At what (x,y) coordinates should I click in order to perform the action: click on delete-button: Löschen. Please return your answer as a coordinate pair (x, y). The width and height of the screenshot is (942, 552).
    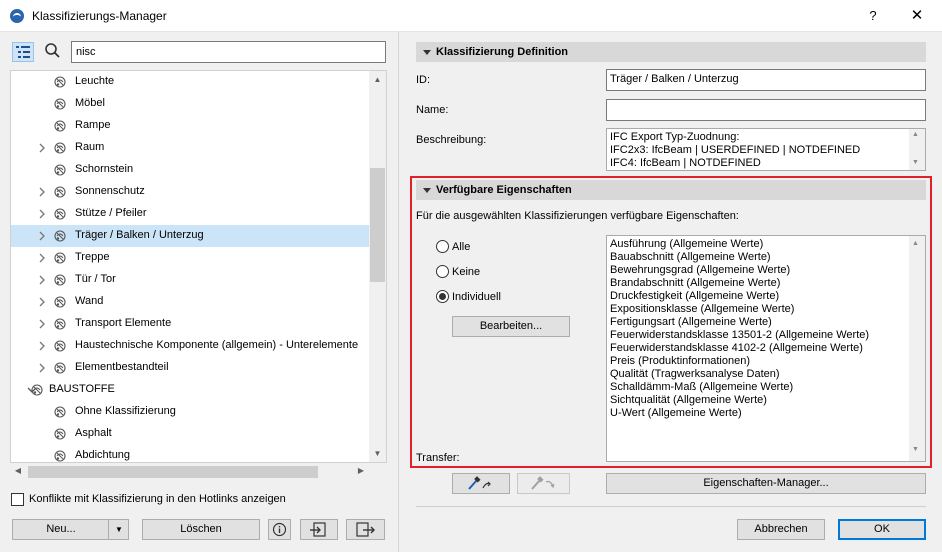
    Looking at the image, I should click on (201, 529).